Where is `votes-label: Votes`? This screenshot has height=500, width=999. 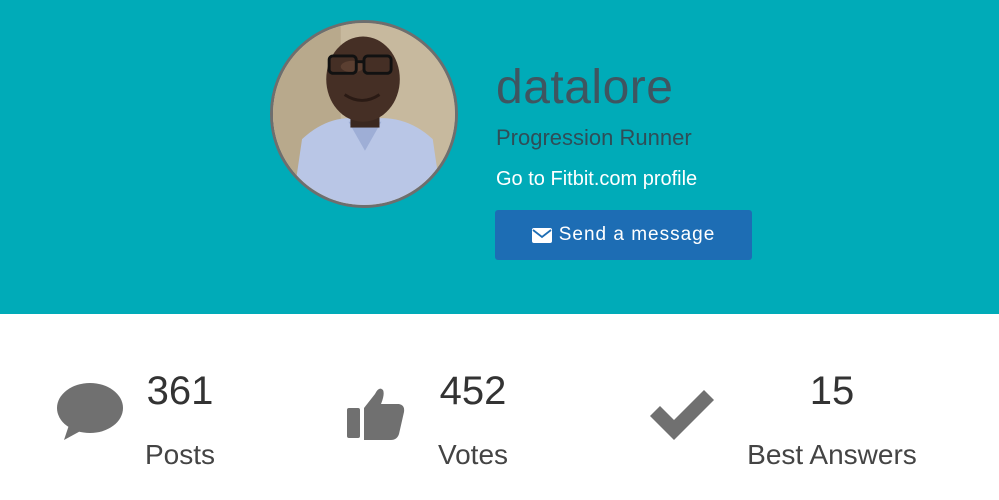
votes-label: Votes is located at coordinates (473, 454).